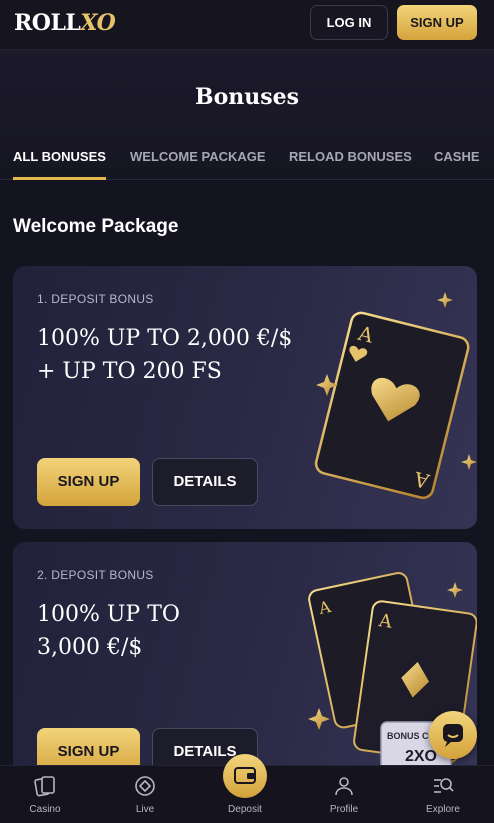  I want to click on deposit-button, so click(245, 776).